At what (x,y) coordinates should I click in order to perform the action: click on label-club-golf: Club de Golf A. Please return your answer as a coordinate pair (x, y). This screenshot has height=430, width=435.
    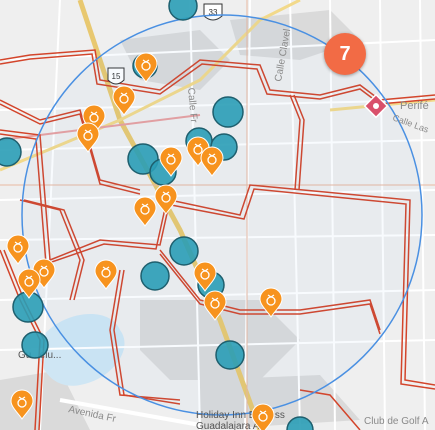
    Looking at the image, I should click on (396, 421).